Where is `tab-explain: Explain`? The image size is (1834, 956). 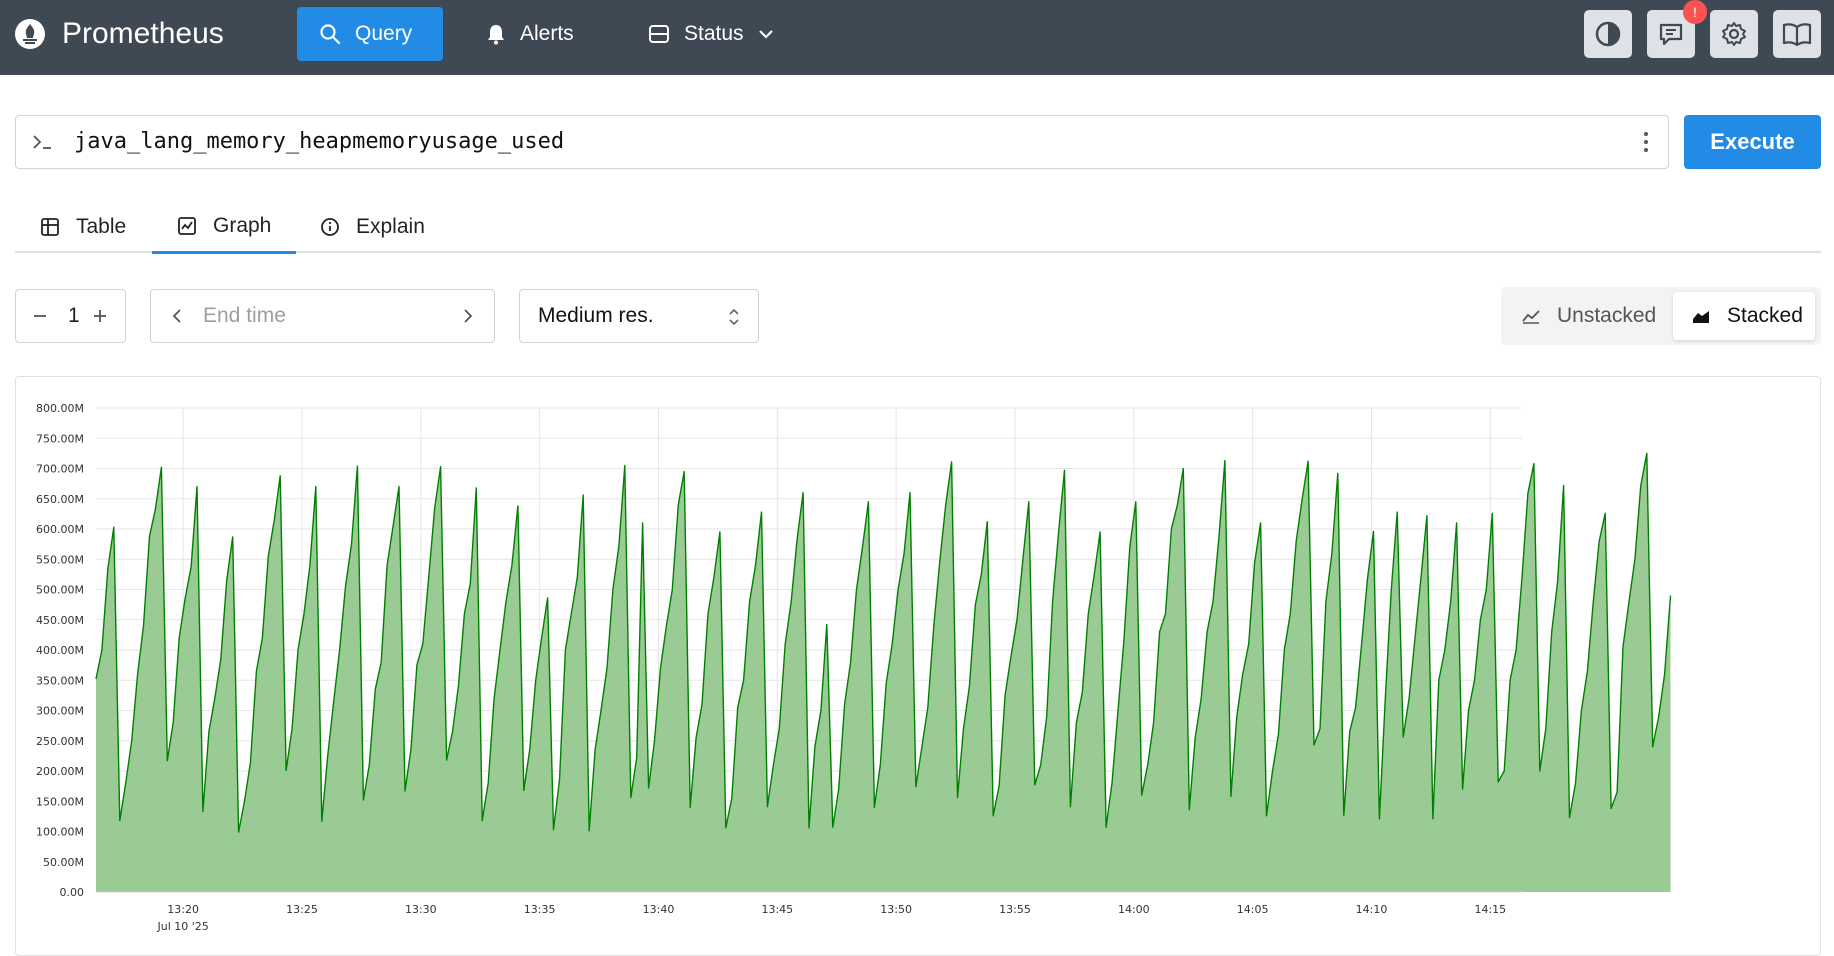 tab-explain: Explain is located at coordinates (372, 226).